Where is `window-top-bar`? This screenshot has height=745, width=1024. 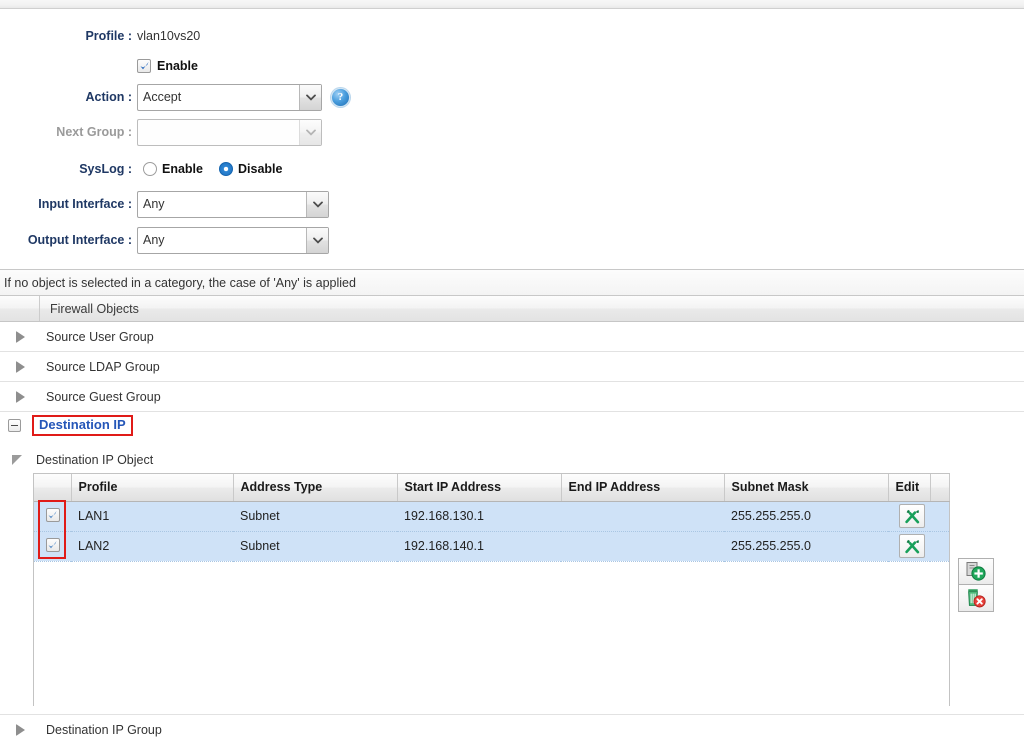
window-top-bar is located at coordinates (512, 4).